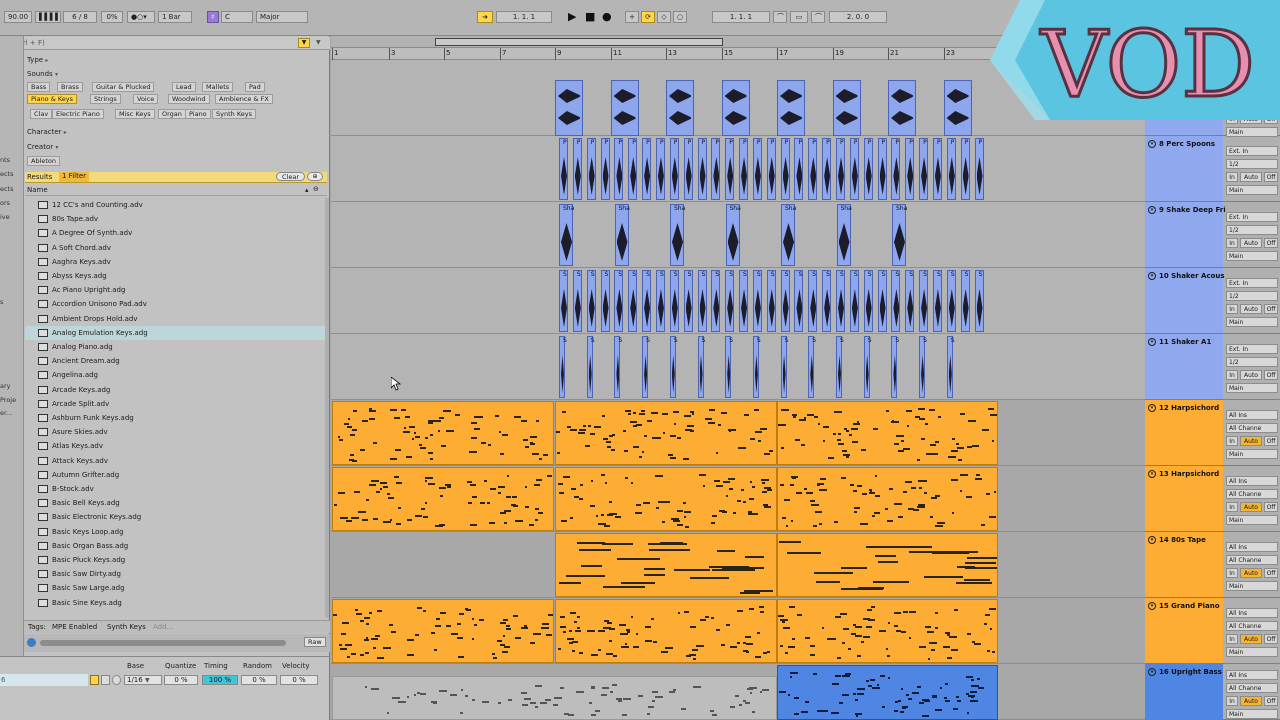  Describe the element at coordinates (78, 114) in the screenshot. I see `sound-tag-electric-piano: Electric Piano` at that location.